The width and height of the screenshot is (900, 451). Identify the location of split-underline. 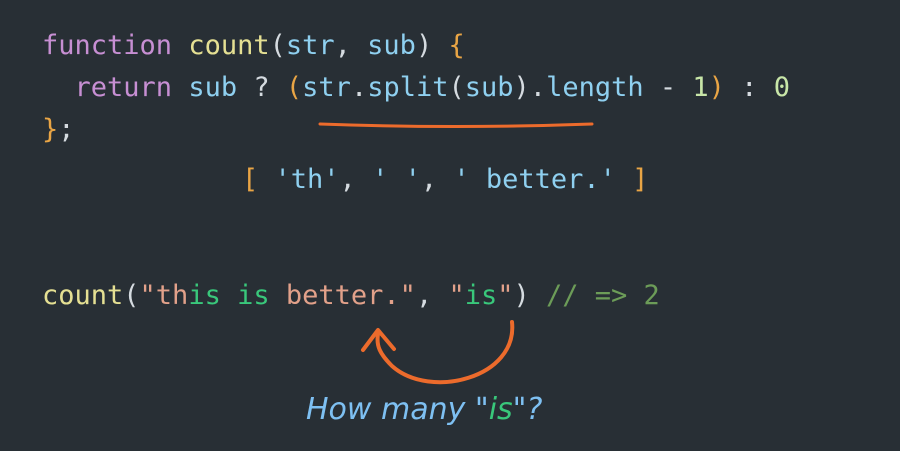
(456, 125).